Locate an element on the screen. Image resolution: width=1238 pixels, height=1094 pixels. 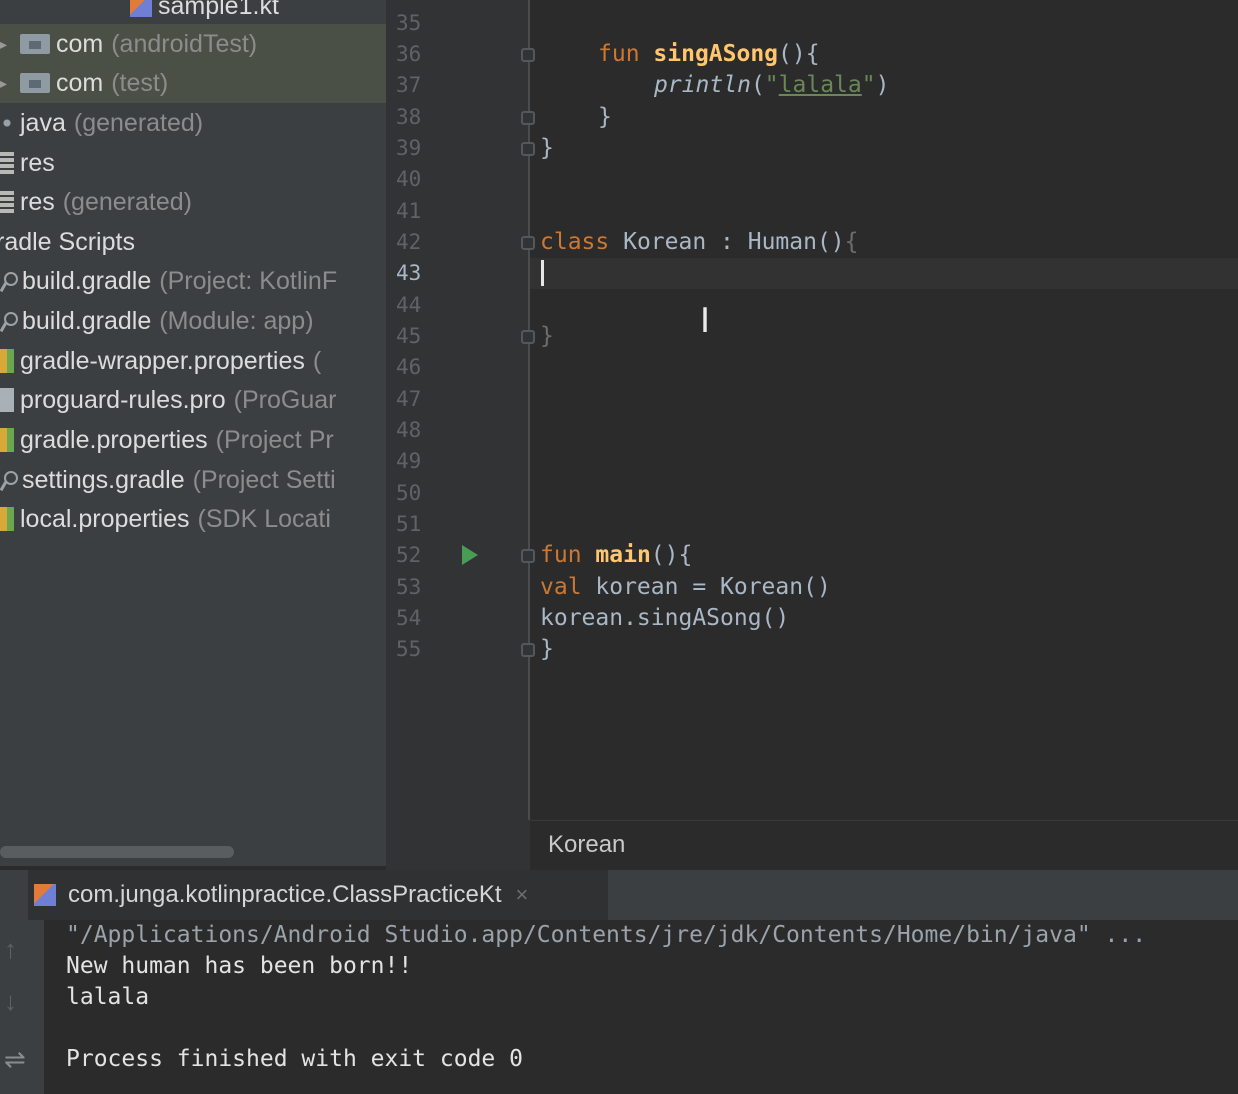
tree-item-res: res is located at coordinates (193, 163).